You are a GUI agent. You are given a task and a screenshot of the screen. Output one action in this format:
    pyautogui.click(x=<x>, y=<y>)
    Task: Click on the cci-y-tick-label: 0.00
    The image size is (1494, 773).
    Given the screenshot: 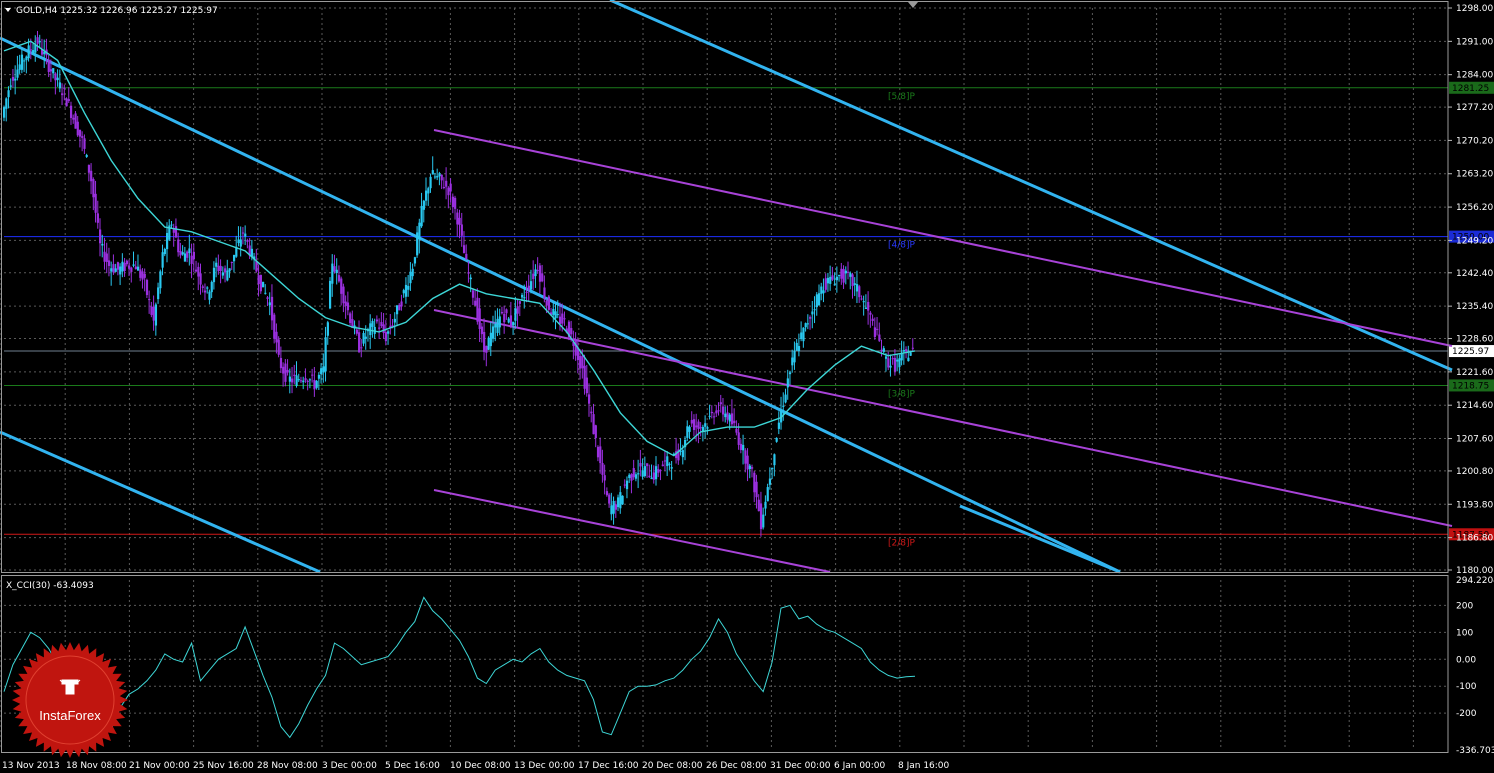 What is the action you would take?
    pyautogui.click(x=1466, y=660)
    